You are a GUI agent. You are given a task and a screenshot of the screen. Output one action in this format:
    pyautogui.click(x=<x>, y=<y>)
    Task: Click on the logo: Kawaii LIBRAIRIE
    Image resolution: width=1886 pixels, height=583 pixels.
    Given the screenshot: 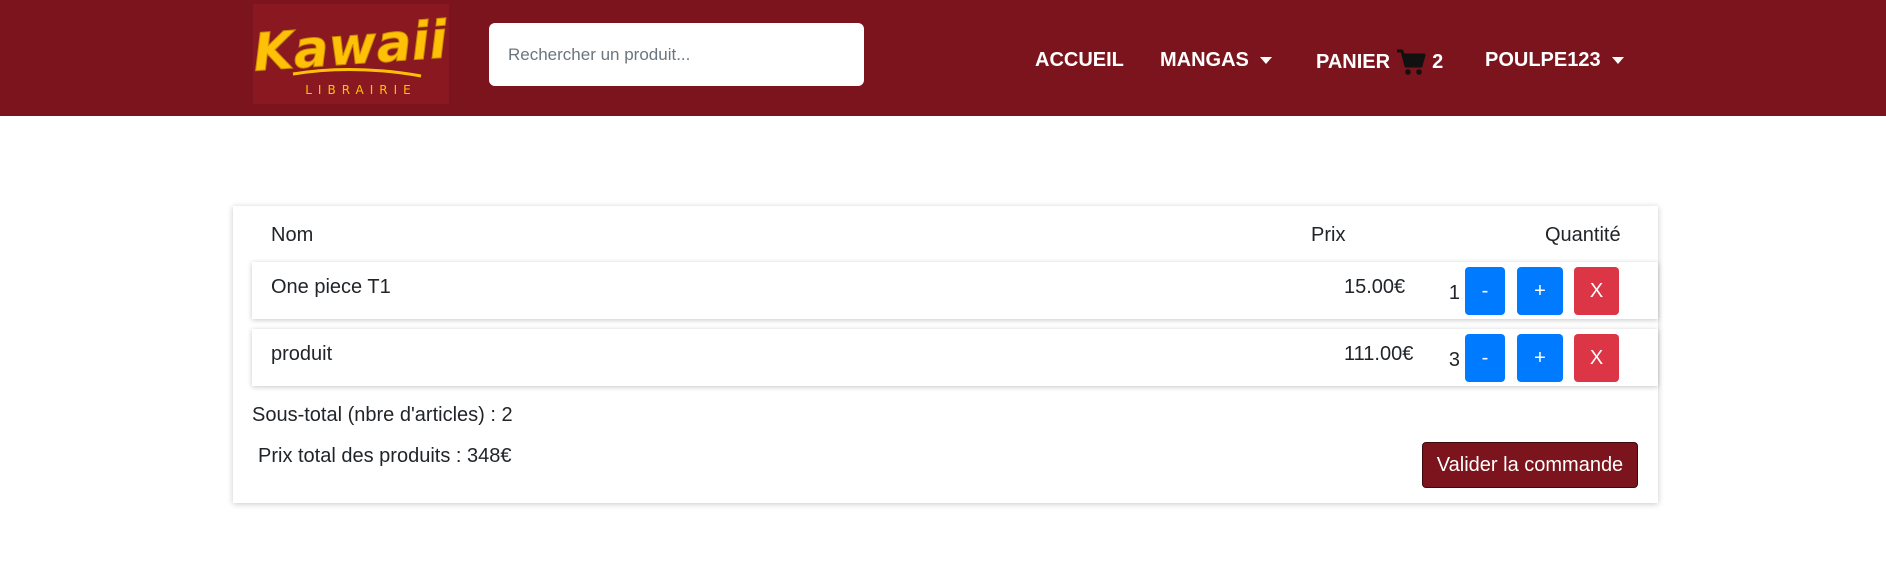 What is the action you would take?
    pyautogui.click(x=351, y=54)
    